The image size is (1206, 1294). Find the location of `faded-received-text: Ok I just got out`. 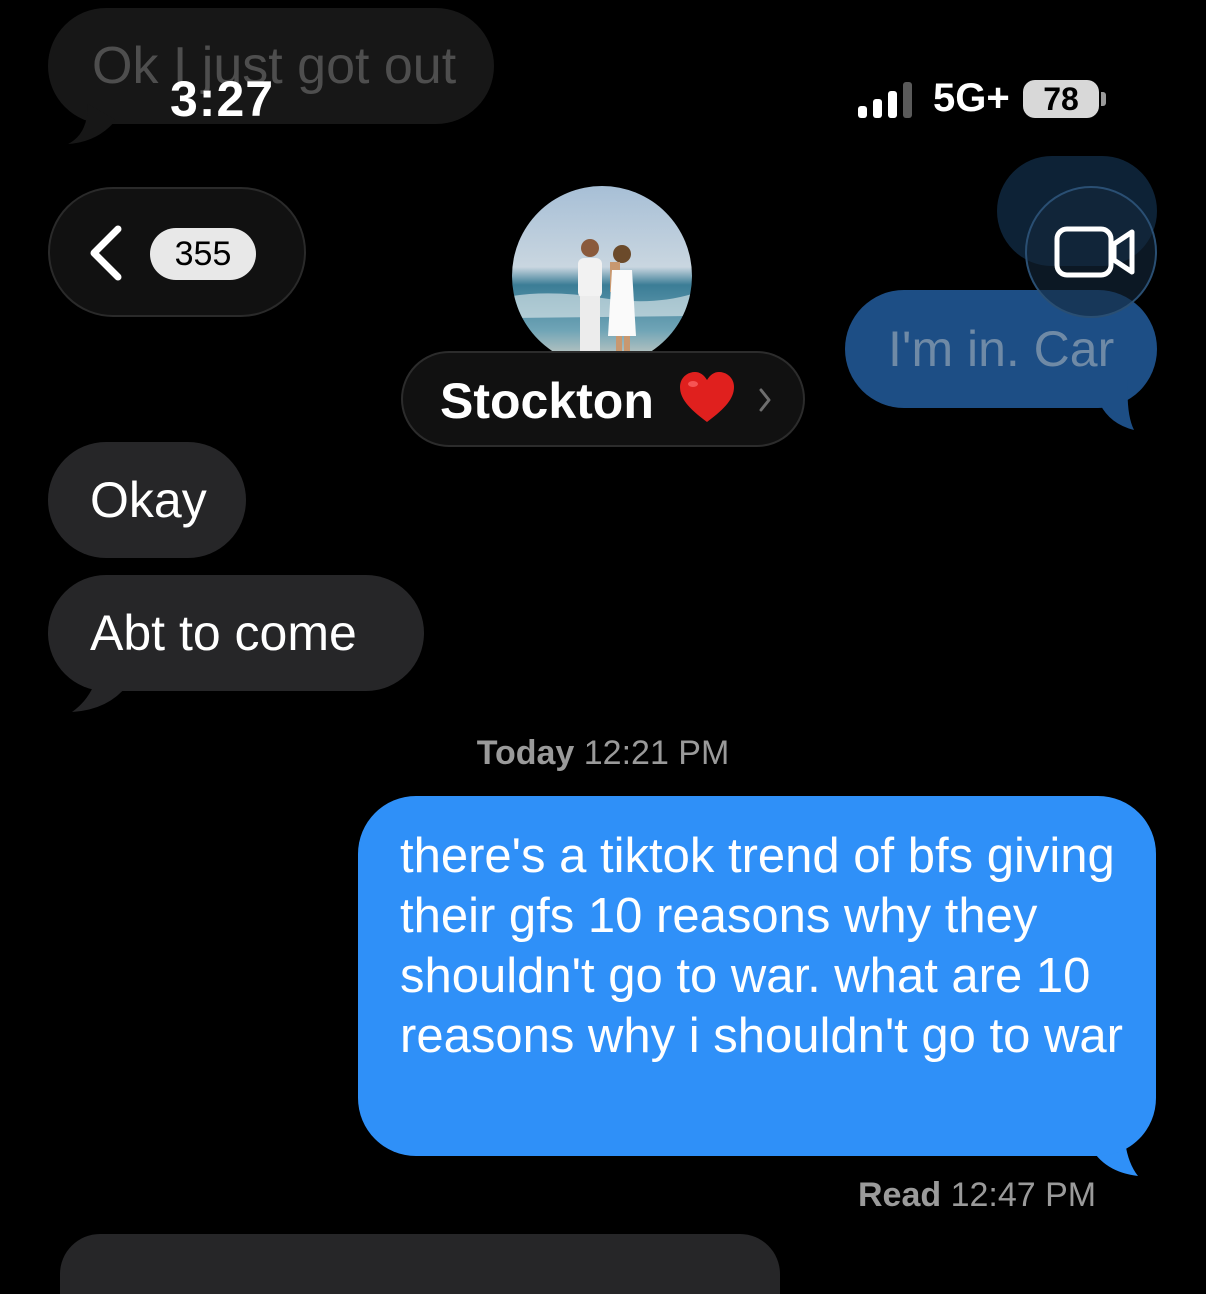

faded-received-text: Ok I just got out is located at coordinates (274, 66).